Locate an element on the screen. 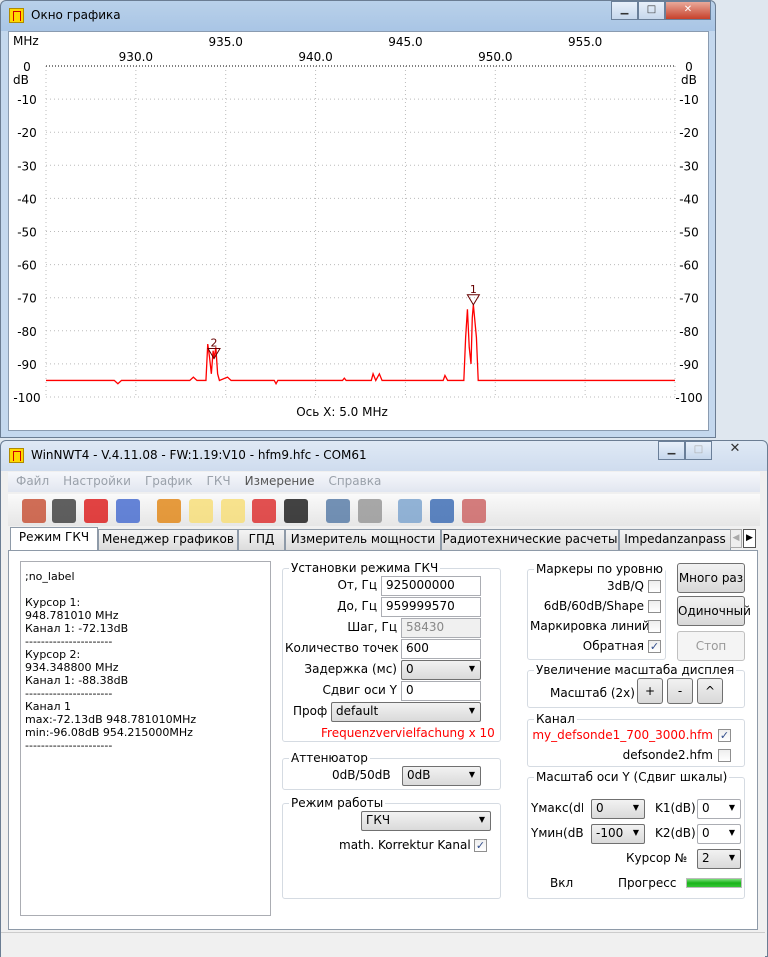  marker-option-label: Маркировка линий is located at coordinates (590, 626).